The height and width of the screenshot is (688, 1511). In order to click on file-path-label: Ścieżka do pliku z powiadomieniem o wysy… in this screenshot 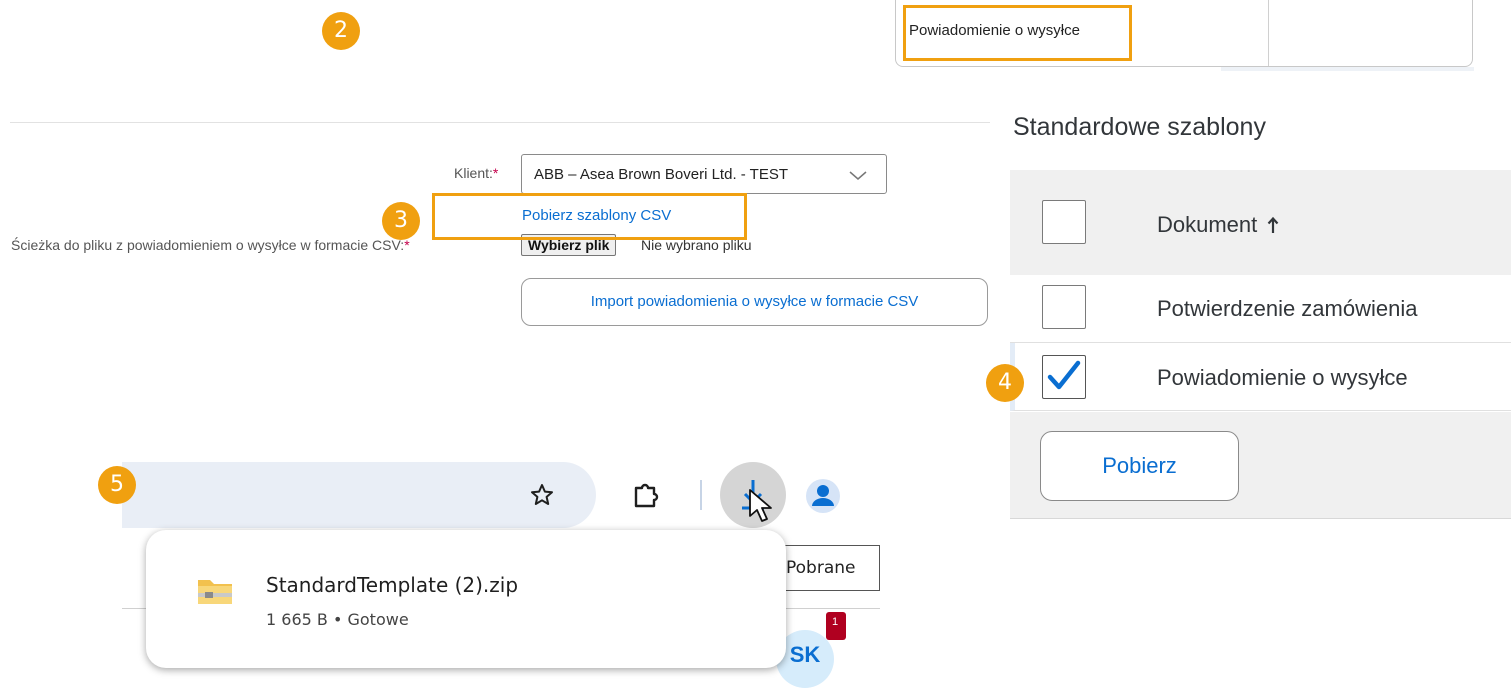, I will do `click(210, 245)`.